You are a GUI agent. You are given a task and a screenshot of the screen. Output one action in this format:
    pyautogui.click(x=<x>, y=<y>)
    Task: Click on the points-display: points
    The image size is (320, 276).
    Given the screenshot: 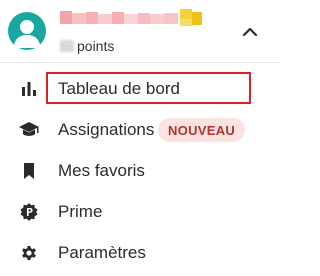 What is the action you would take?
    pyautogui.click(x=87, y=46)
    